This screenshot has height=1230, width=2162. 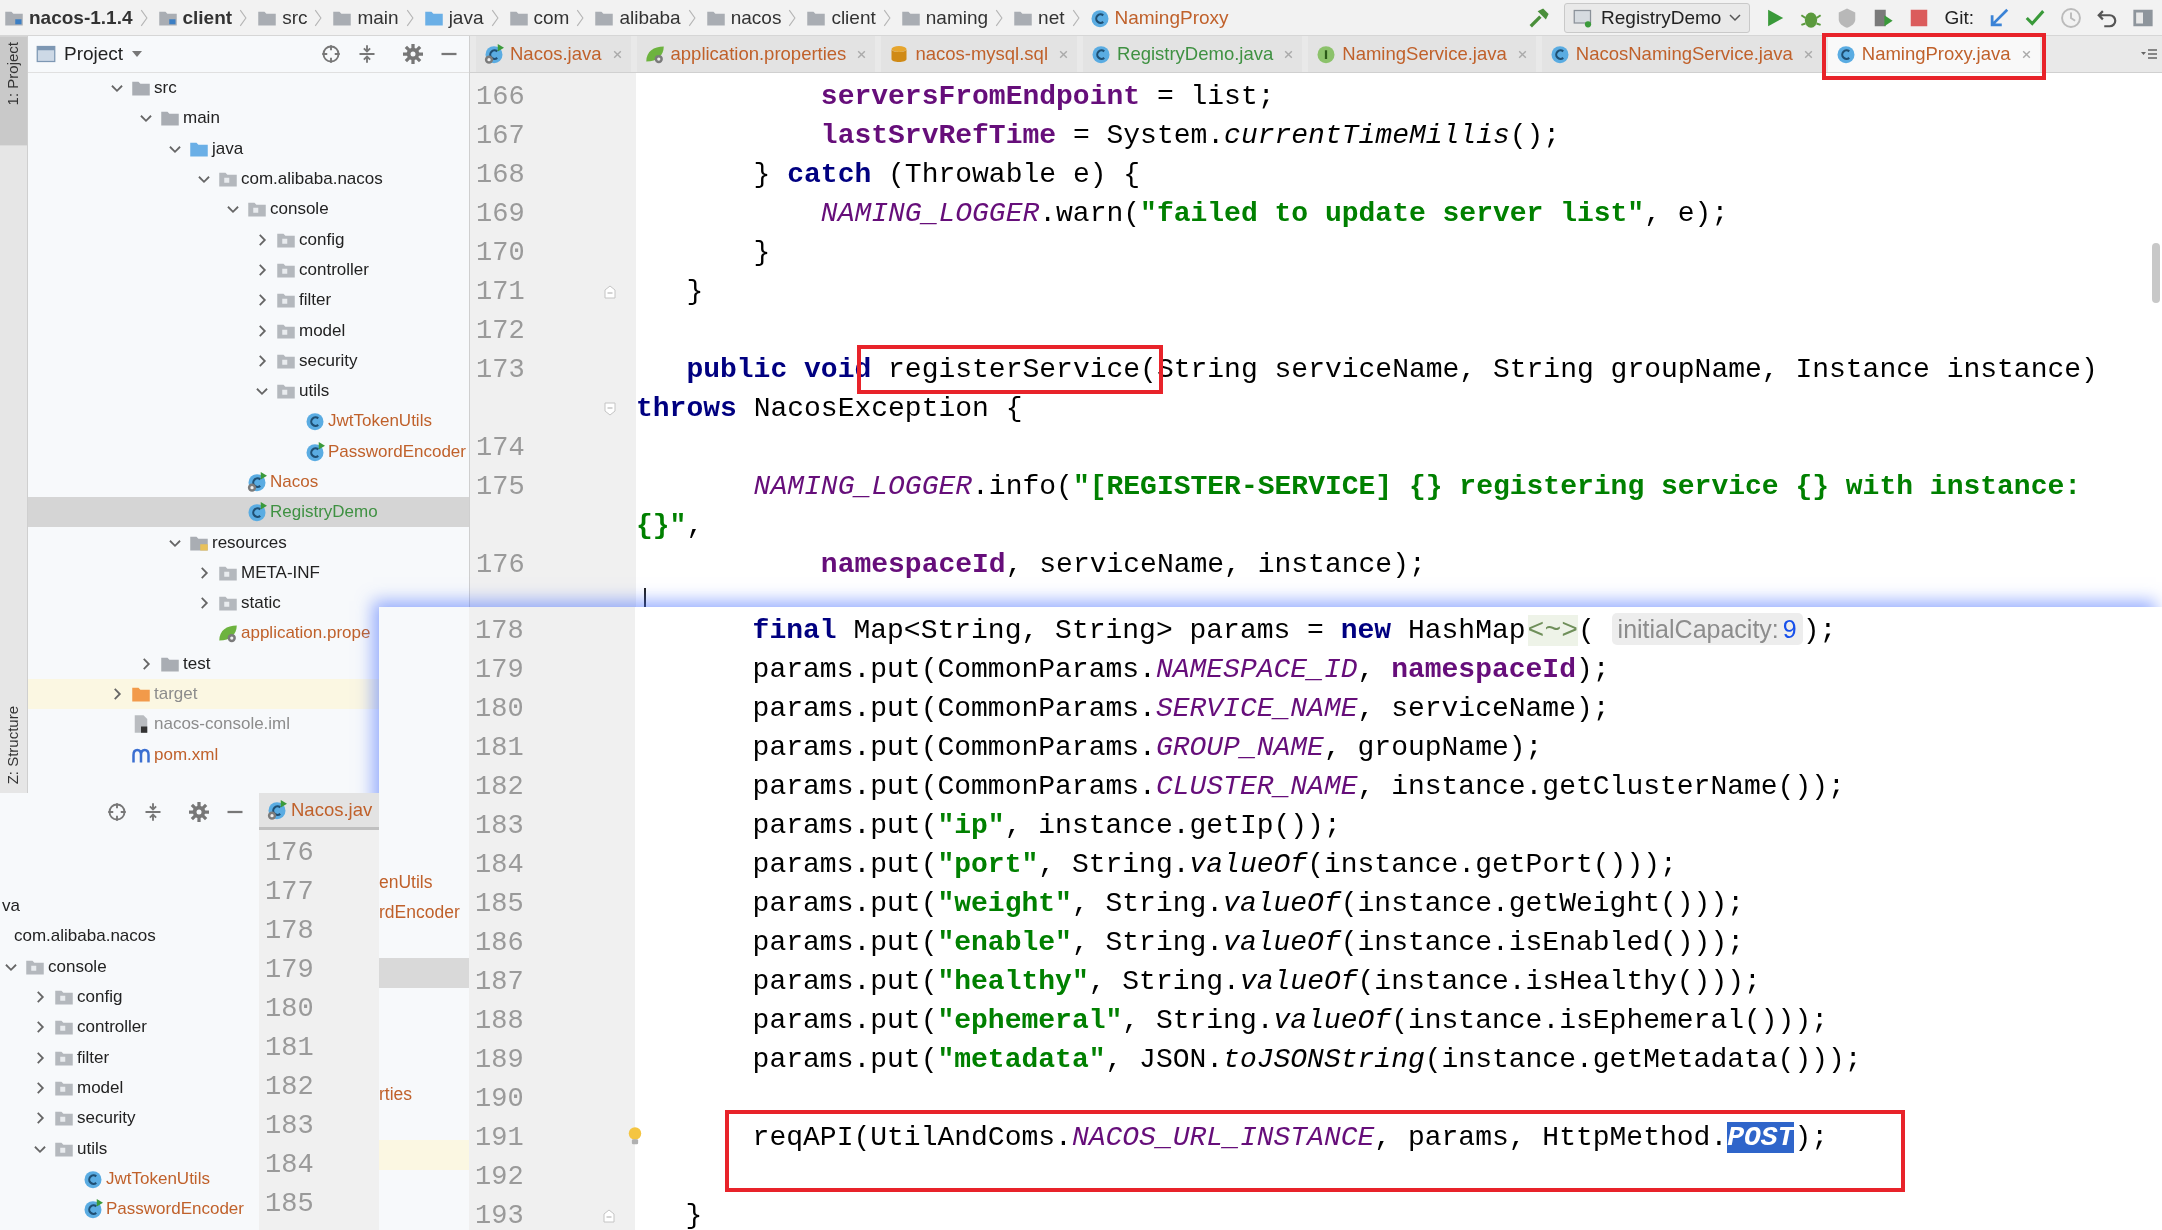 What do you see at coordinates (1047, 96) in the screenshot?
I see `code-line: serversFromEndpoint = list;` at bounding box center [1047, 96].